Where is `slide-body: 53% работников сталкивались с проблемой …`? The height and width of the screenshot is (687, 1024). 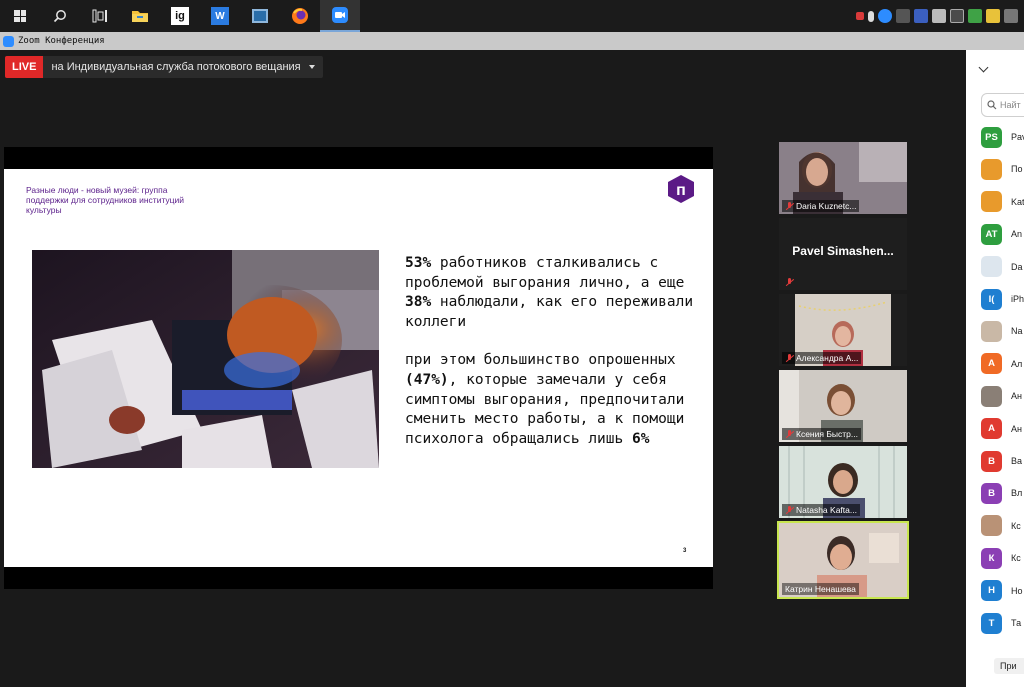
slide-body: 53% работников сталкивались с проблемой … is located at coordinates (550, 361).